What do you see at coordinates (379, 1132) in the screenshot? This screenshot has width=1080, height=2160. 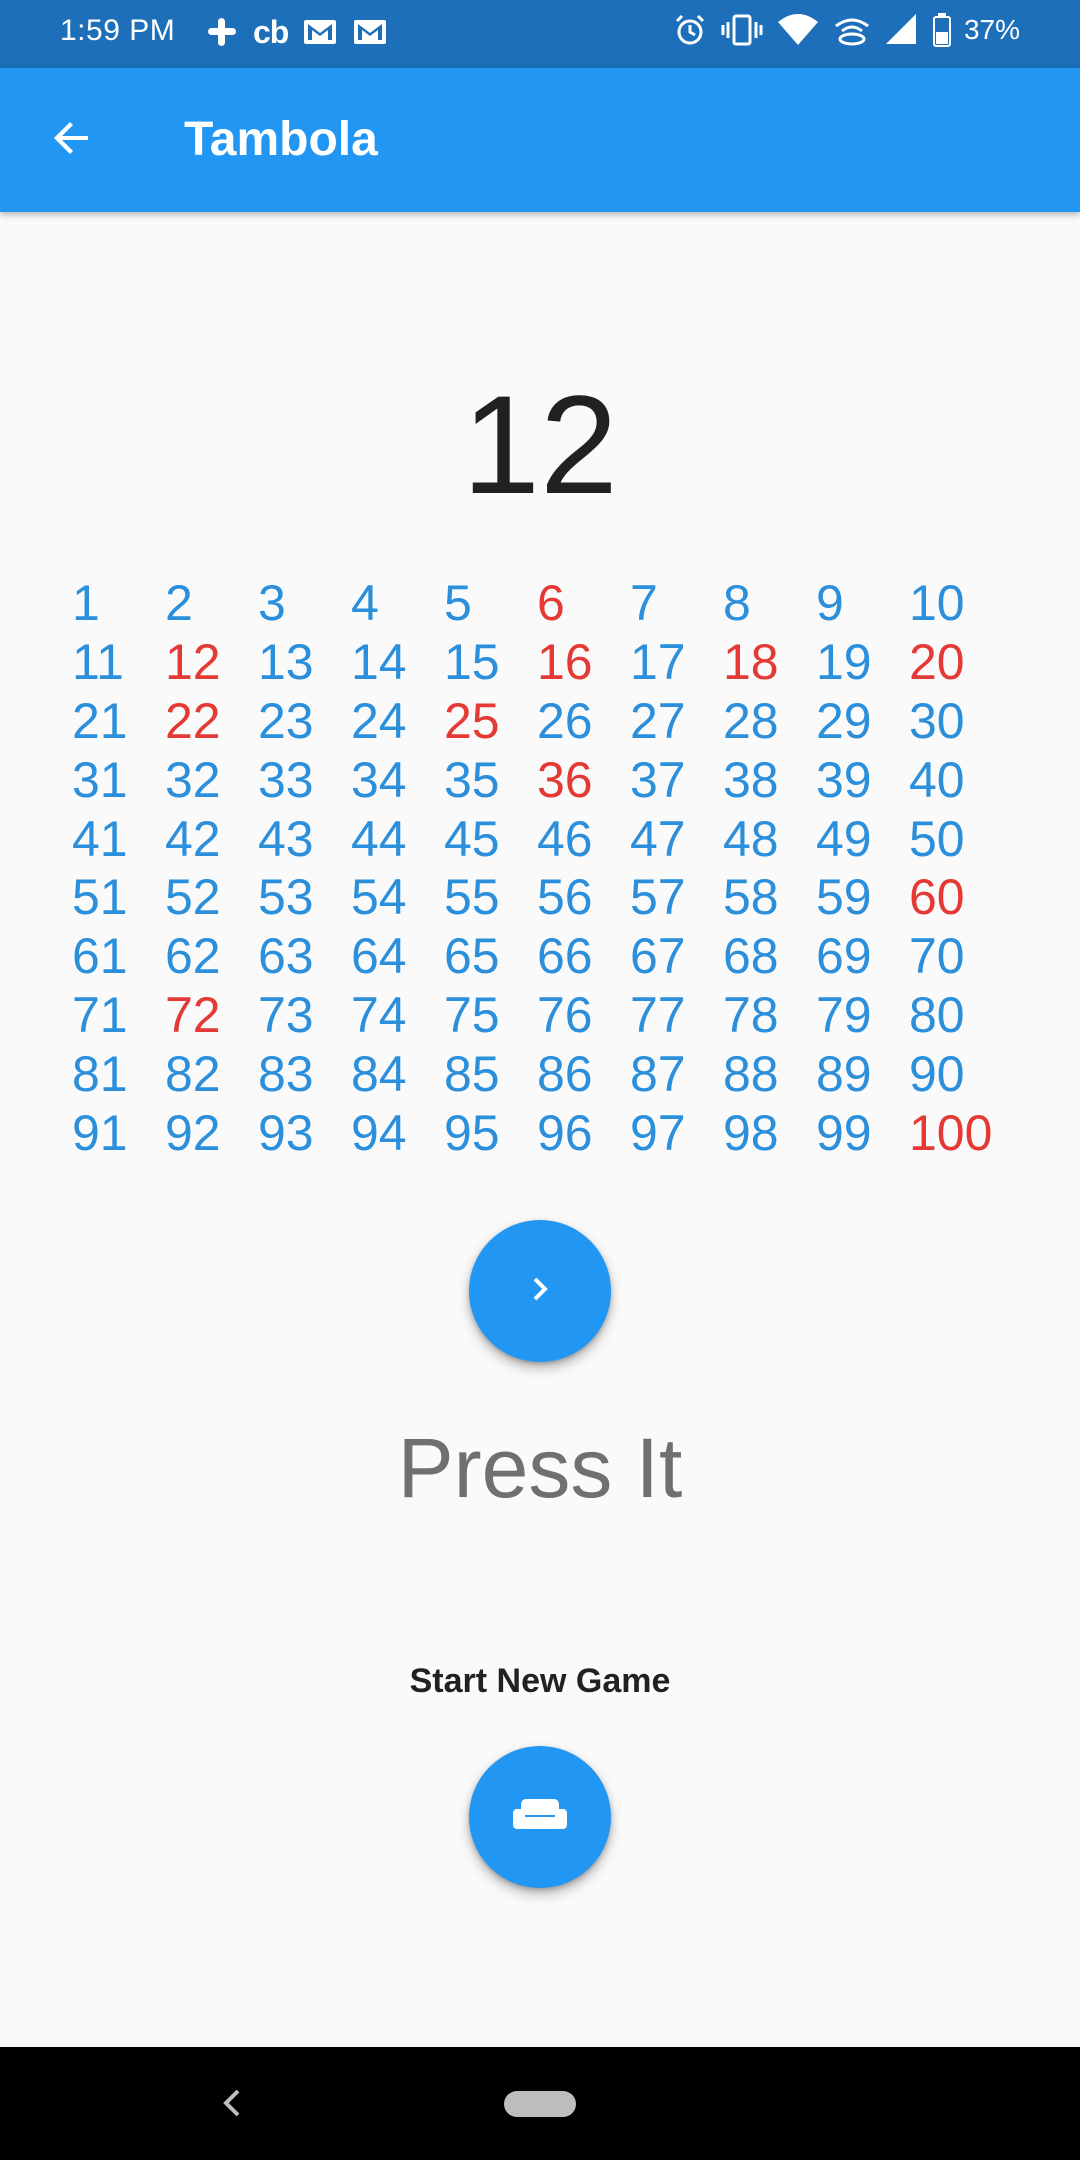 I see `board-number: 94` at bounding box center [379, 1132].